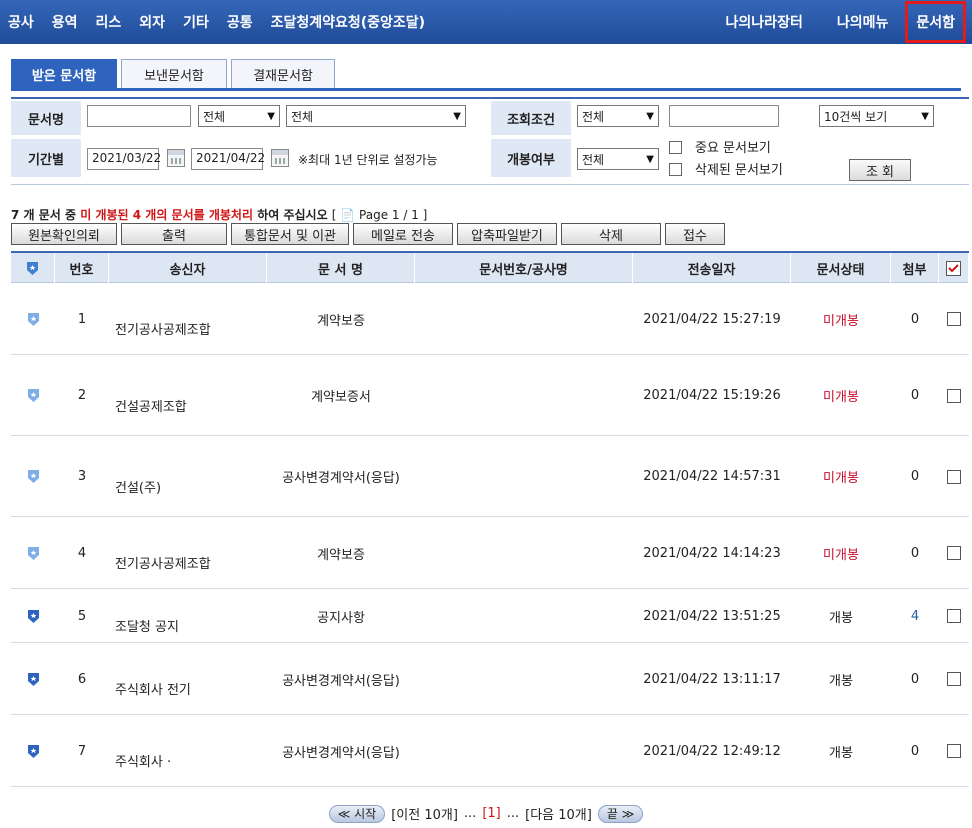 Image resolution: width=972 pixels, height=828 pixels. Describe the element at coordinates (65, 22) in the screenshot. I see `nav-service: 용역` at that location.